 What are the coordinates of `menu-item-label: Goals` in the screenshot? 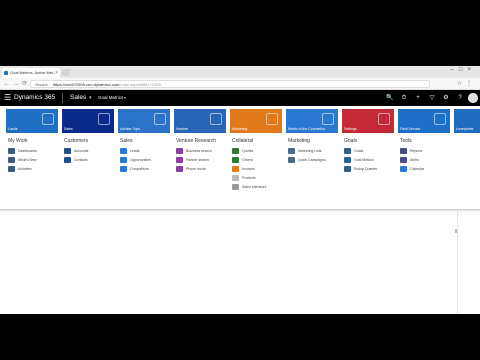 It's located at (359, 151).